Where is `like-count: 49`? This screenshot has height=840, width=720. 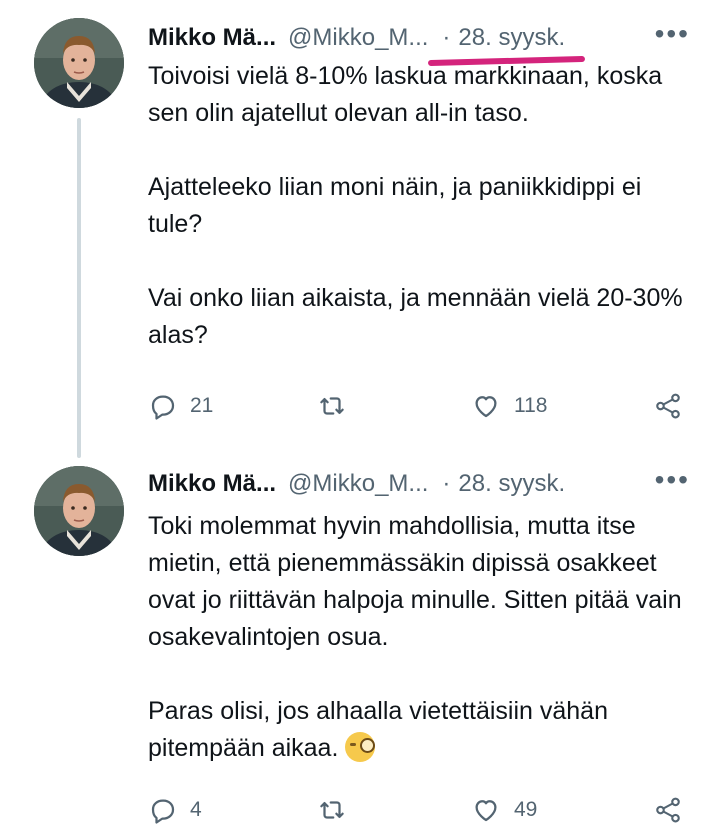 like-count: 49 is located at coordinates (526, 809).